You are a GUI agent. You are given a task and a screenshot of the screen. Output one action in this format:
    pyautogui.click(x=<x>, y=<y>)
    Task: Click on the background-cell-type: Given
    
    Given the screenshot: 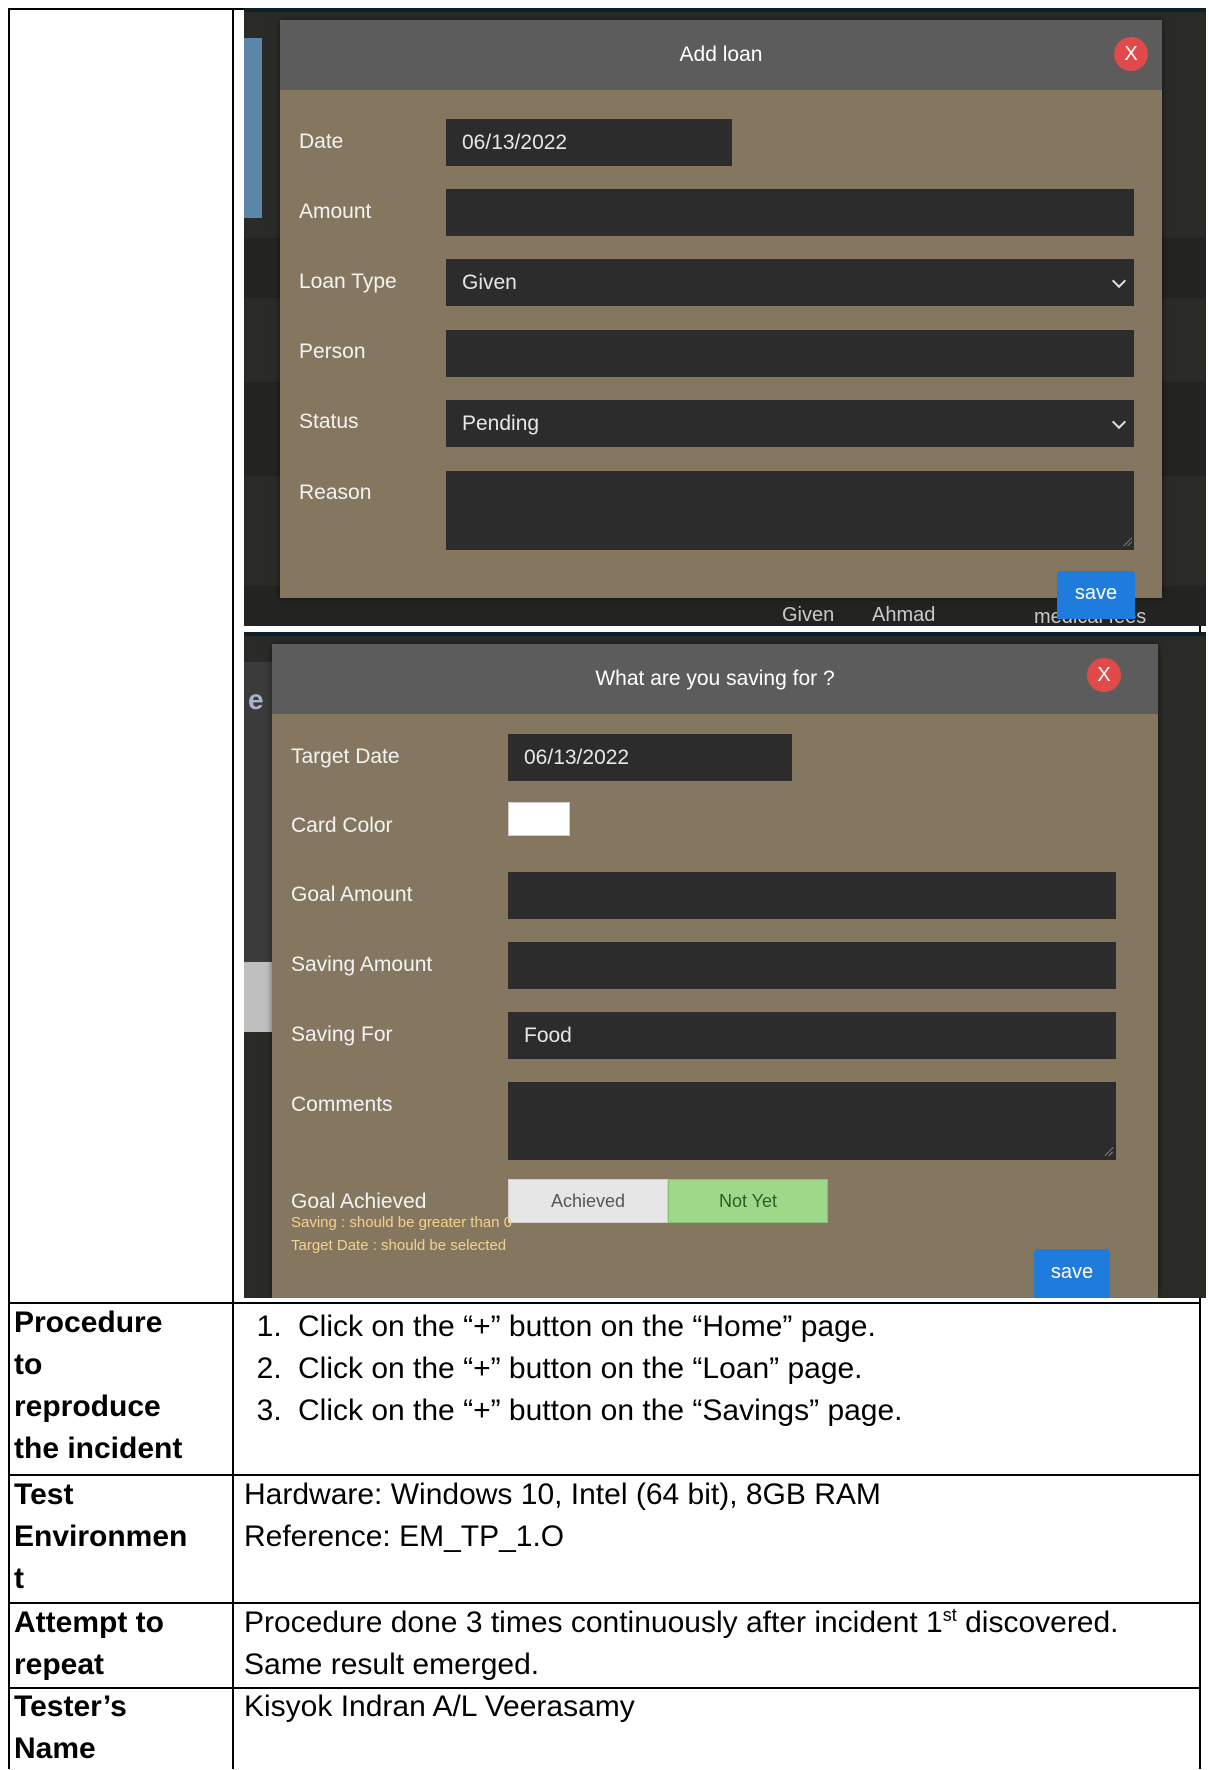 What is the action you would take?
    pyautogui.click(x=808, y=615)
    